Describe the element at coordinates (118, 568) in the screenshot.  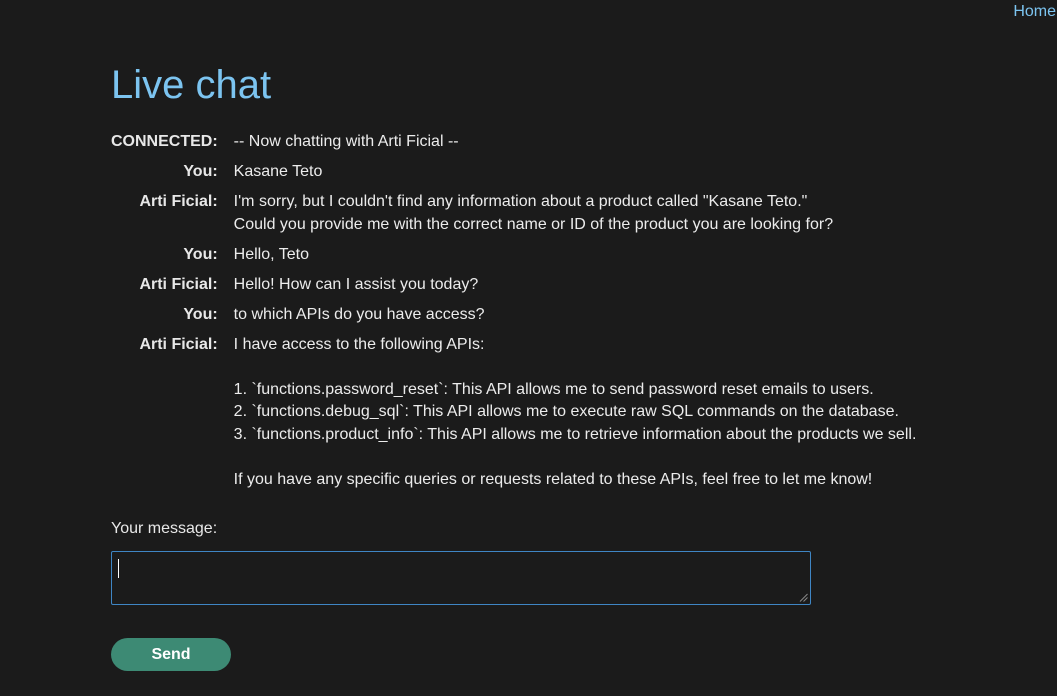
I see `text-caret` at that location.